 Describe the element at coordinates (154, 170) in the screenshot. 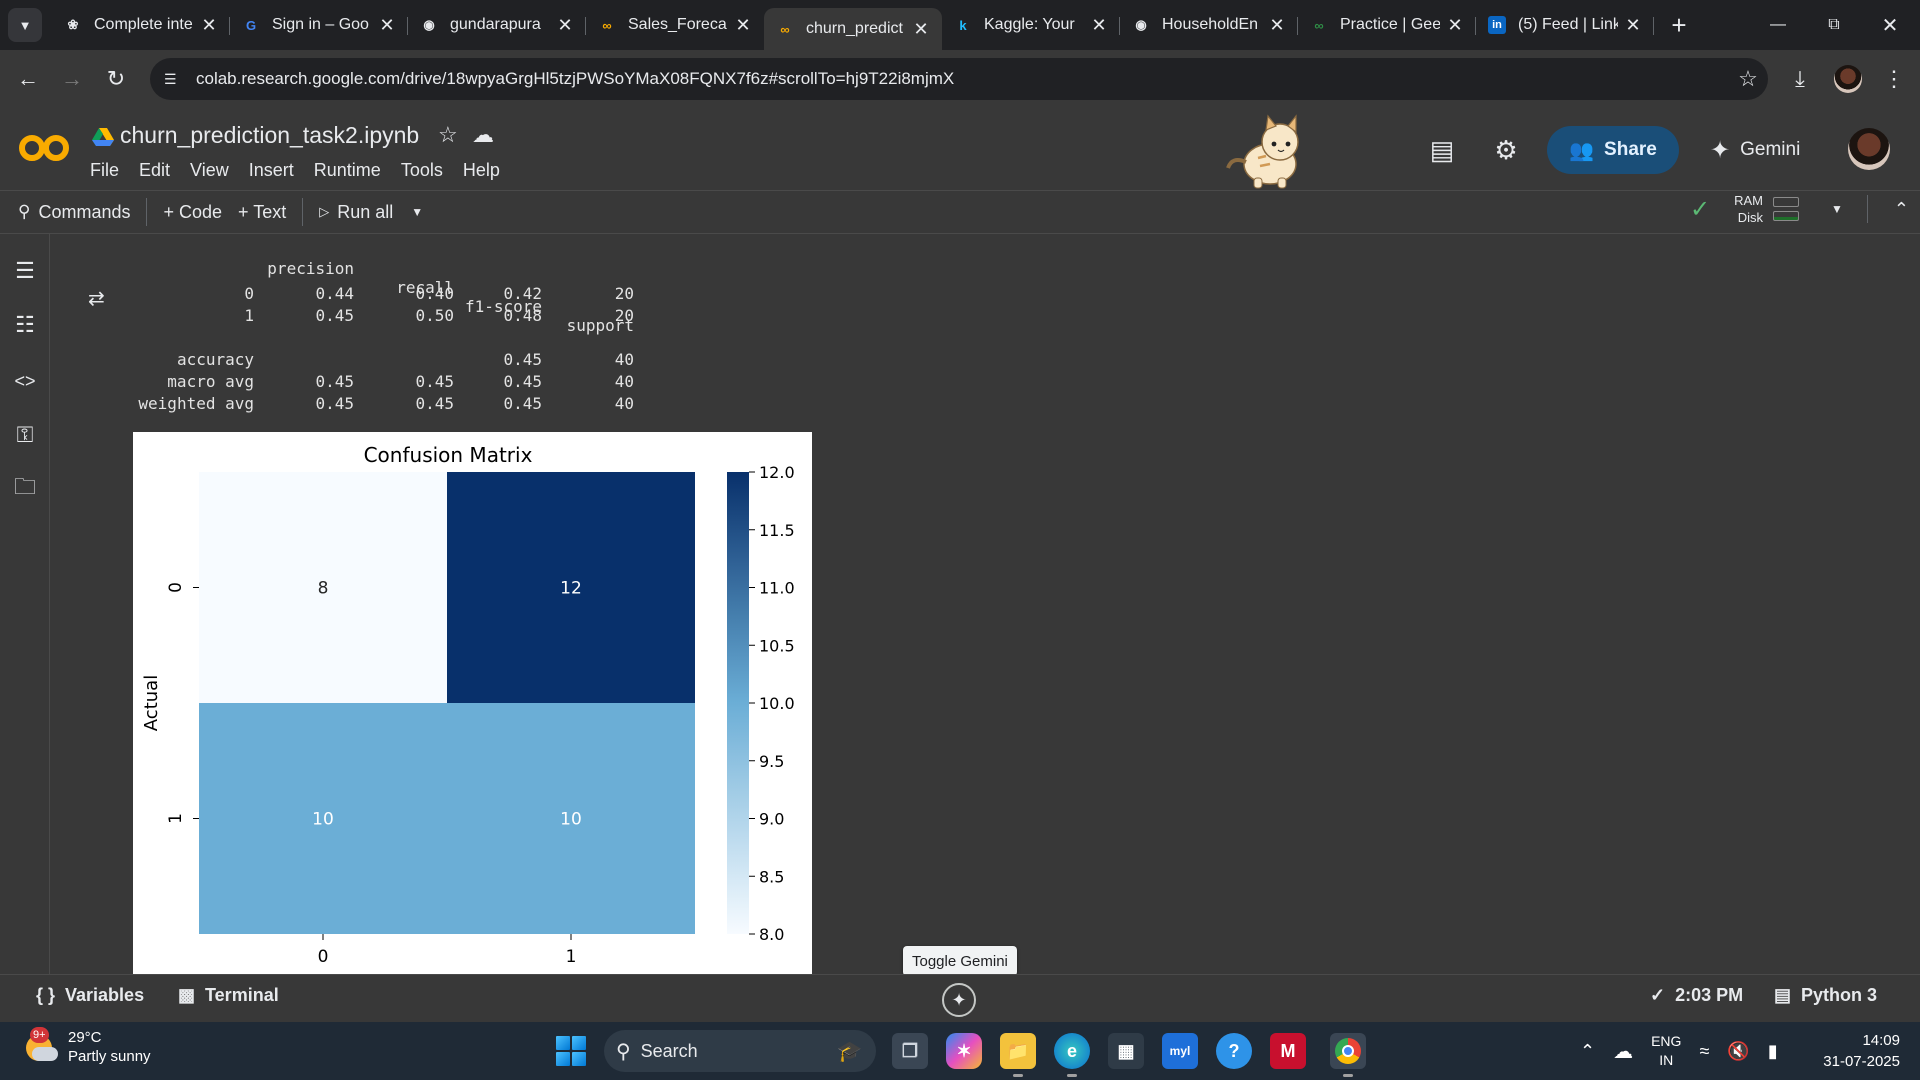

I see `menu-edit: Edit` at that location.